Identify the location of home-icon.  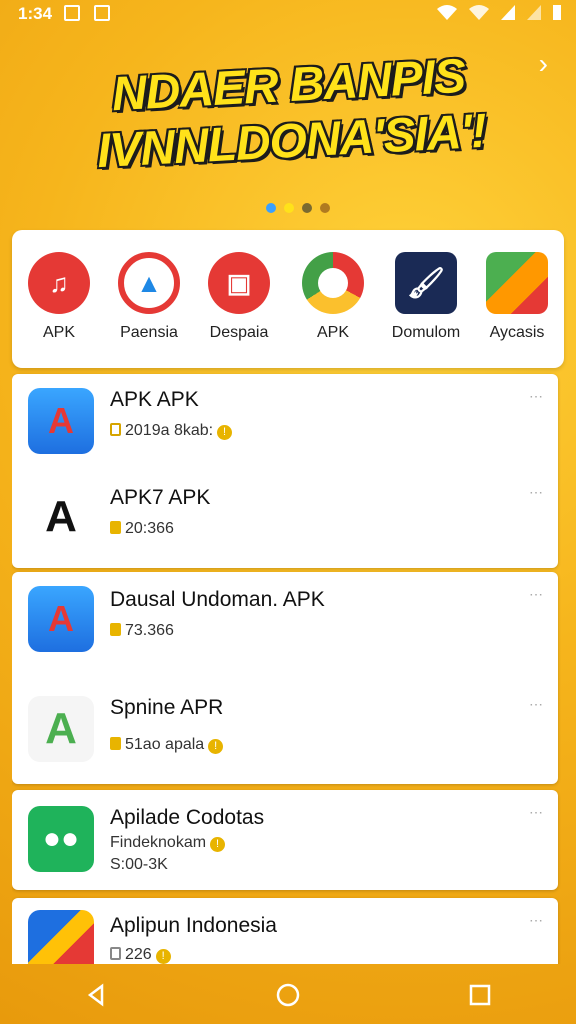
(288, 995).